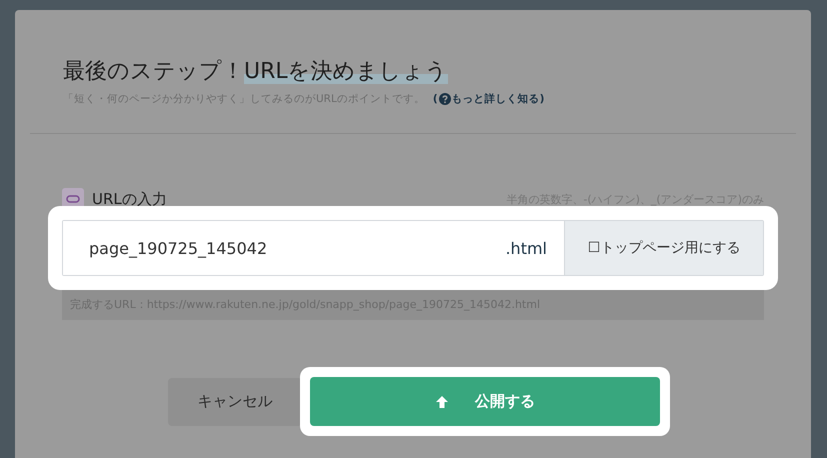 The height and width of the screenshot is (458, 827). I want to click on publish-button: 公開する, so click(485, 401).